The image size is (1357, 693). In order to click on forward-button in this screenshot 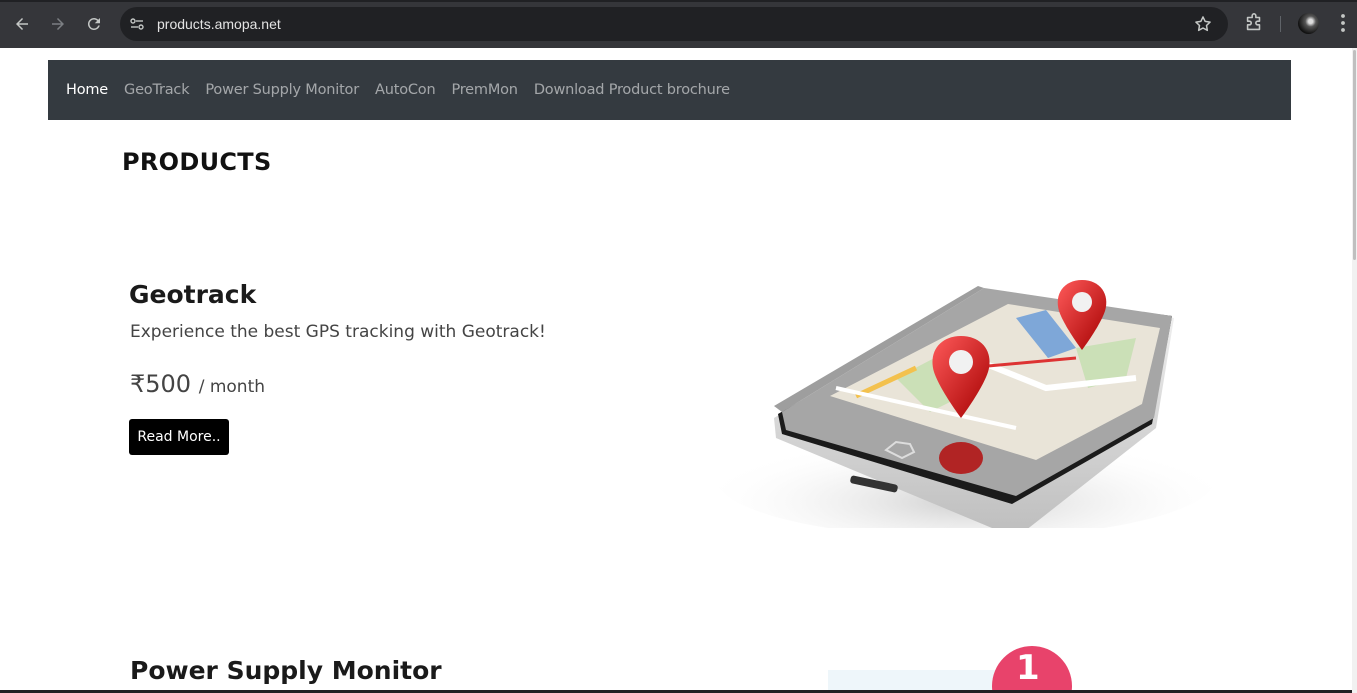, I will do `click(58, 24)`.